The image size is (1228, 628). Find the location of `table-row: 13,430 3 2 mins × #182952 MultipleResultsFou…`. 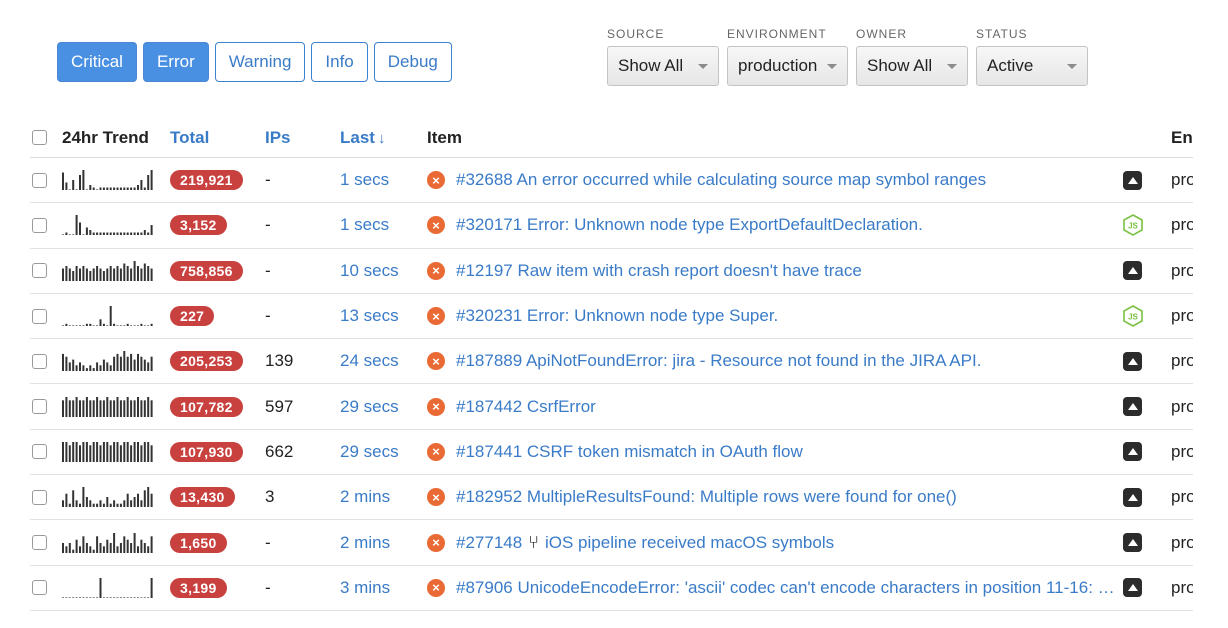

table-row: 13,430 3 2 mins × #182952 MultipleResultsFou… is located at coordinates (611, 498).